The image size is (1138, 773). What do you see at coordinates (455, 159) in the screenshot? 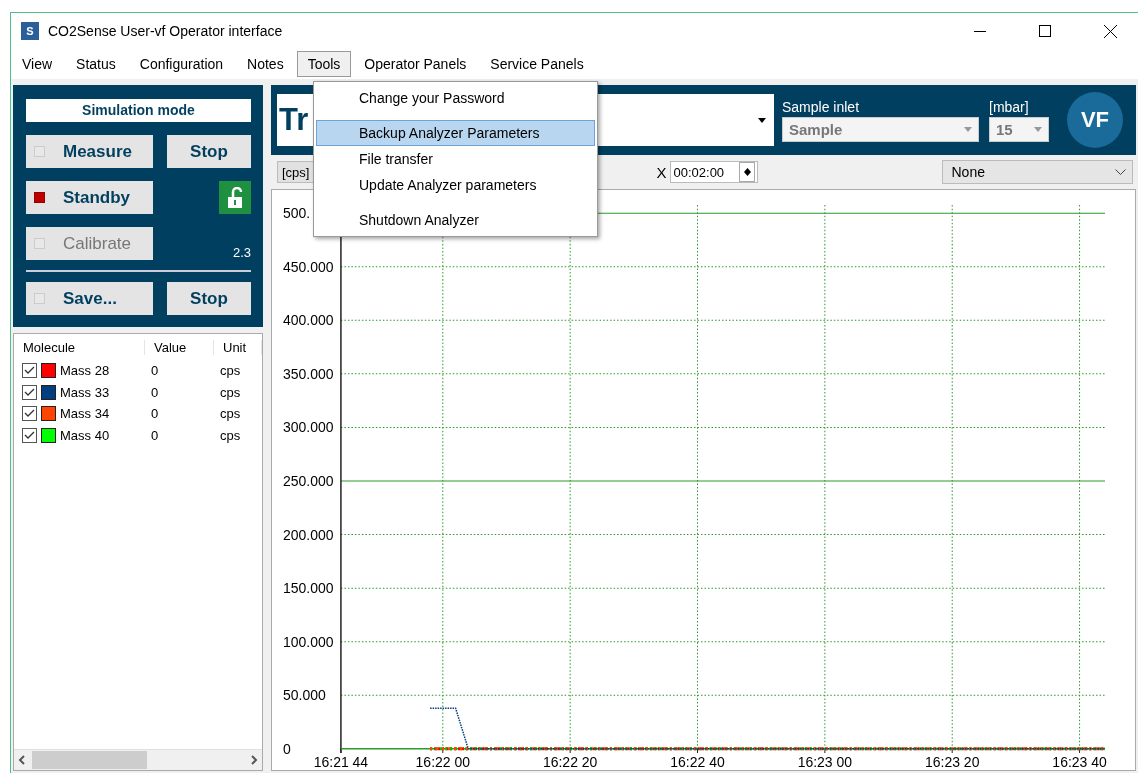
I see `menu-item: File transfer` at bounding box center [455, 159].